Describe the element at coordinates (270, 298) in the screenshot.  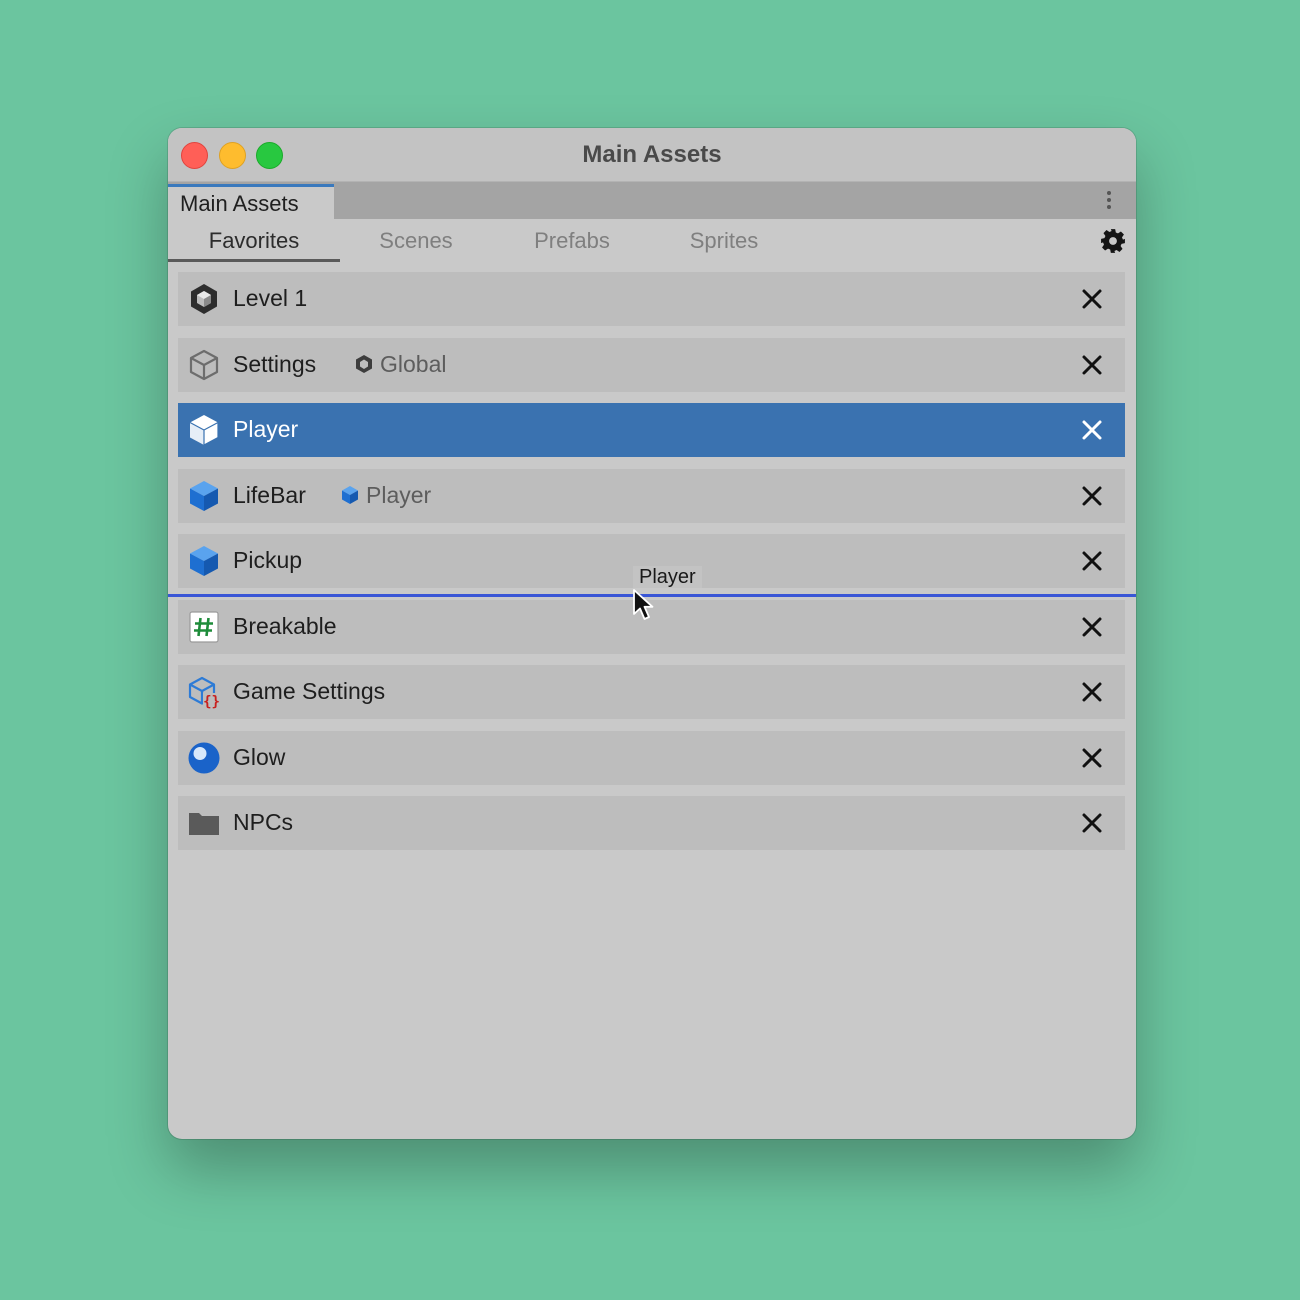
I see `item-label: Level 1` at that location.